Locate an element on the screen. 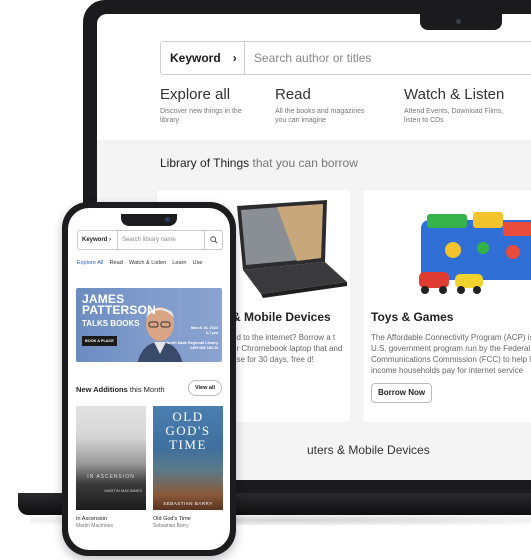 This screenshot has height=560, width=531. laptop-camera-notch is located at coordinates (461, 22).